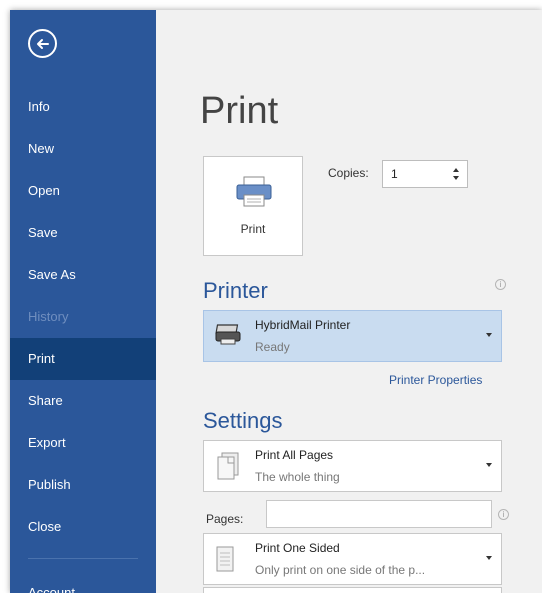  What do you see at coordinates (294, 455) in the screenshot?
I see `print-range-title: Print All Pages` at bounding box center [294, 455].